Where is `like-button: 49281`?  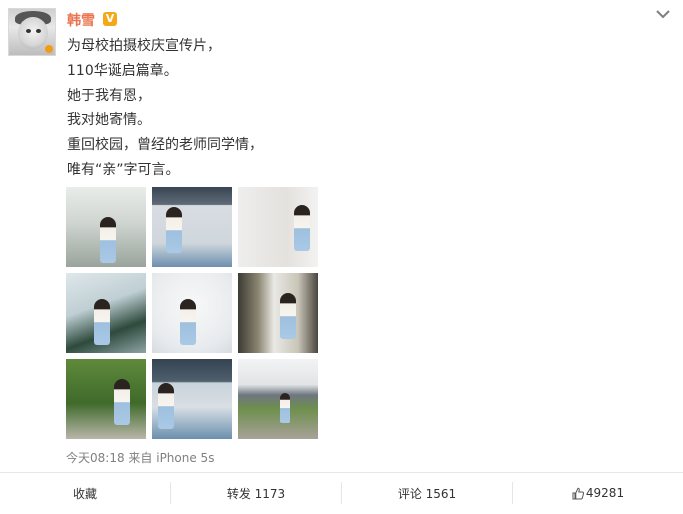 like-button: 49281 is located at coordinates (598, 493).